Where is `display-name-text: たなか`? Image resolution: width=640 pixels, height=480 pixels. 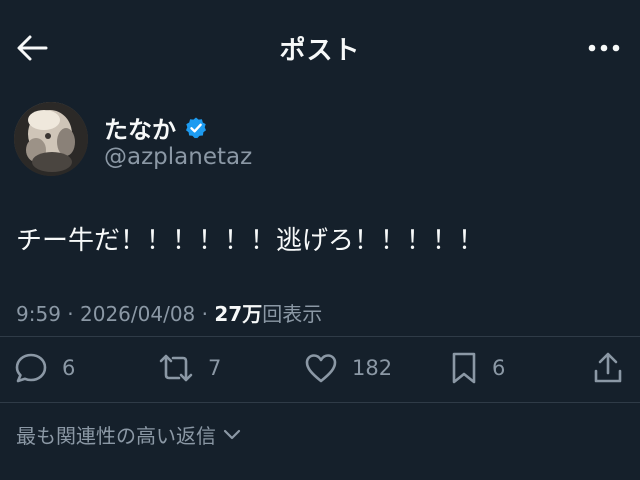 display-name-text: たなか is located at coordinates (140, 130).